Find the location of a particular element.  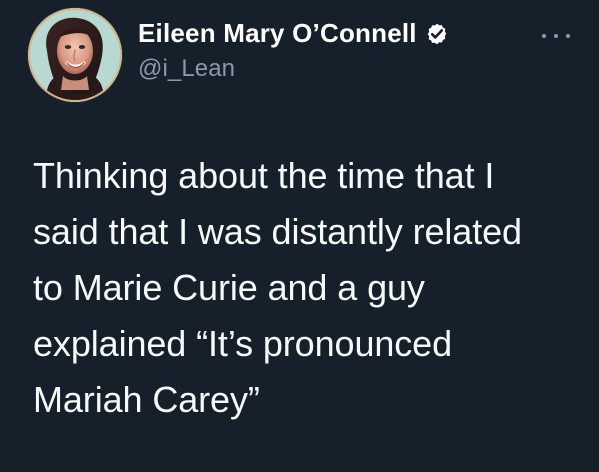

author-handle: @i_Lean is located at coordinates (328, 69).